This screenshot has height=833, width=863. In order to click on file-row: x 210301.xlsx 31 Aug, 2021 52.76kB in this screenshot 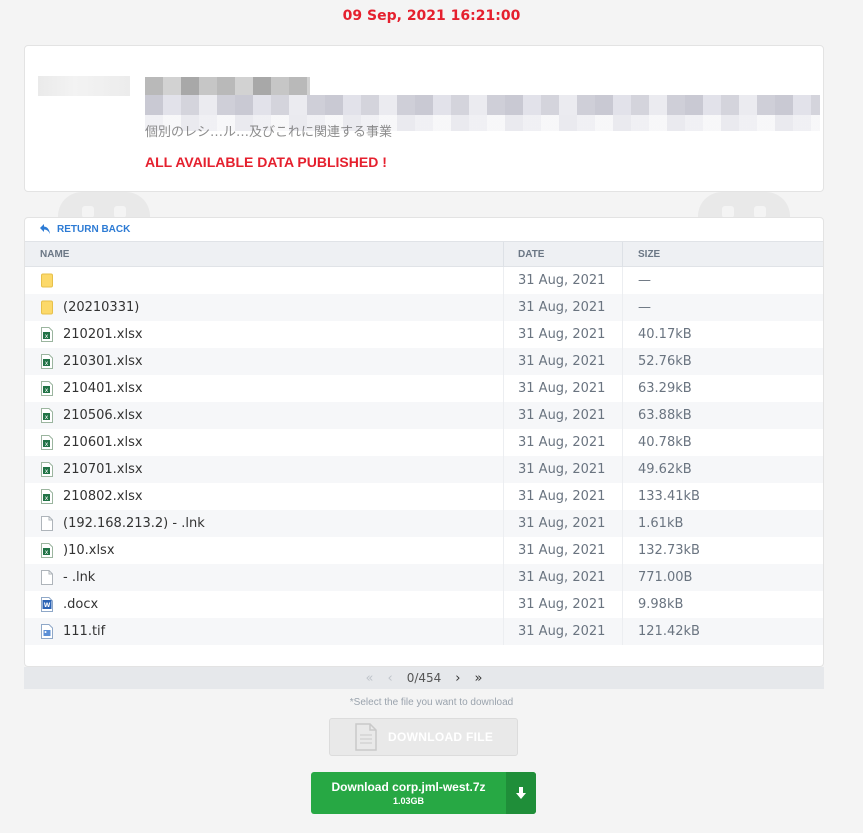, I will do `click(424, 361)`.